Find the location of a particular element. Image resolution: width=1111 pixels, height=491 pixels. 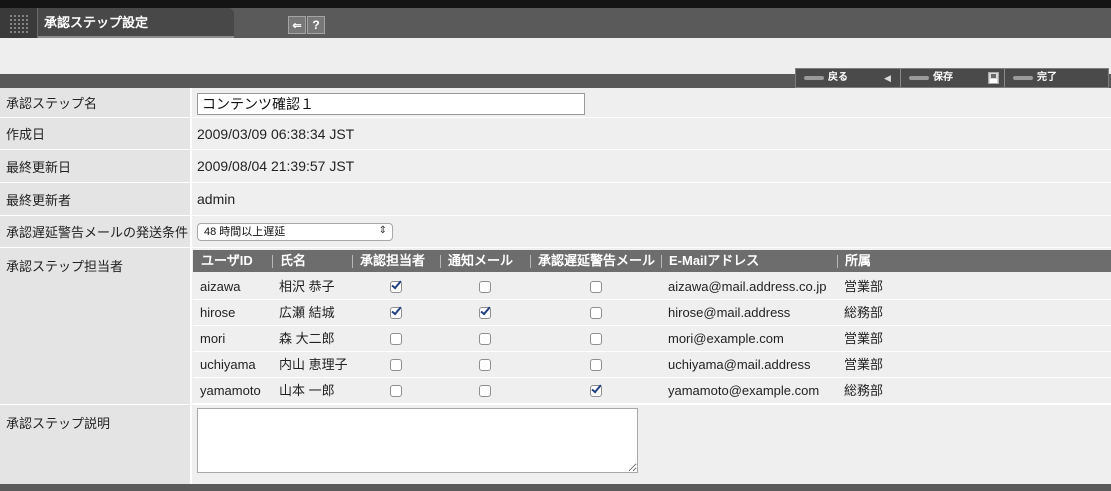

row-step-name: 承認ステップ名 is located at coordinates (555, 102).